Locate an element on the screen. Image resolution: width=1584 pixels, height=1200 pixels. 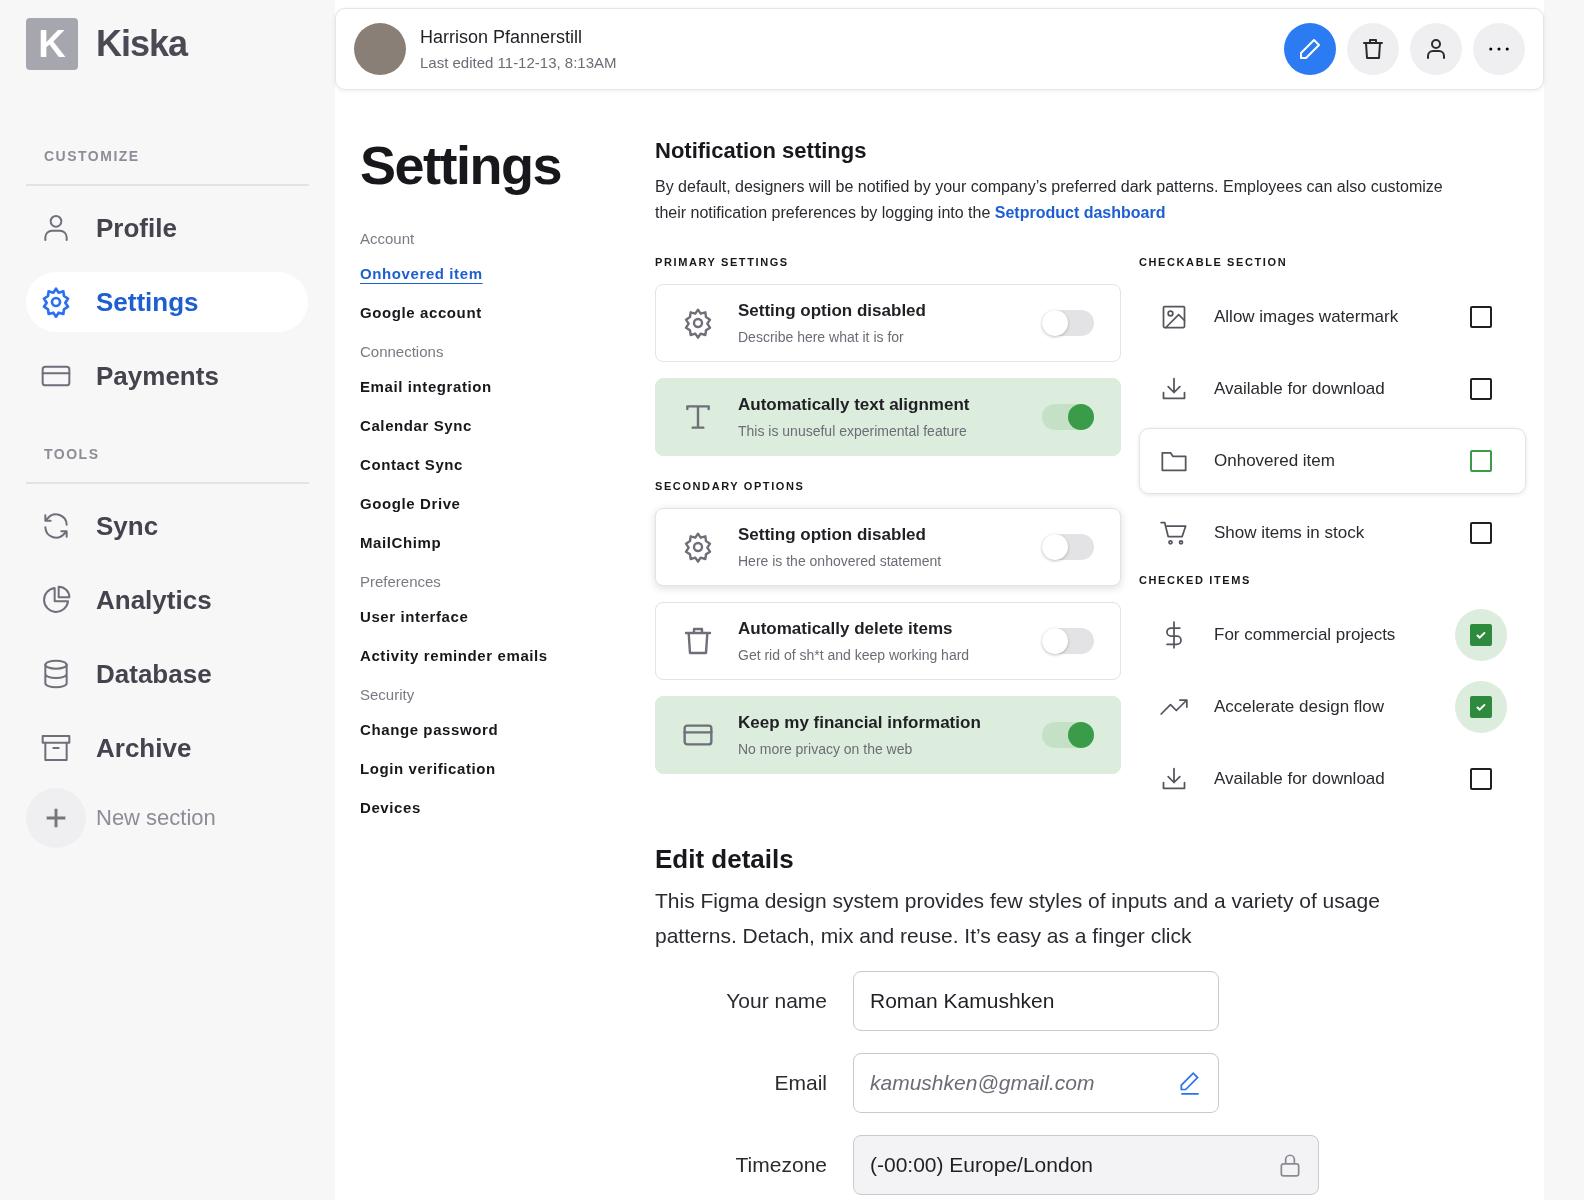
group-heading: CHECKED ITEMS is located at coordinates (1195, 580).